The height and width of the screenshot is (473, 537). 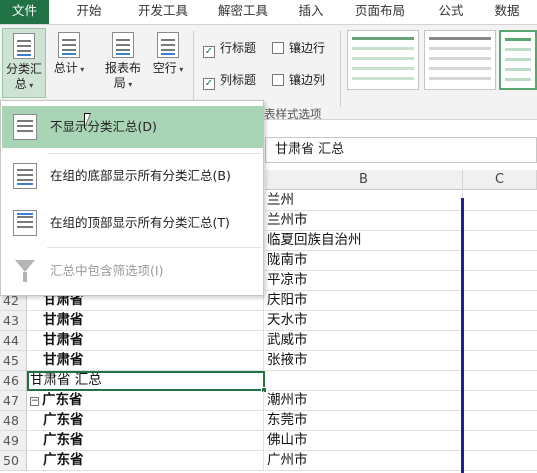 I want to click on filter-icon, so click(x=25, y=271).